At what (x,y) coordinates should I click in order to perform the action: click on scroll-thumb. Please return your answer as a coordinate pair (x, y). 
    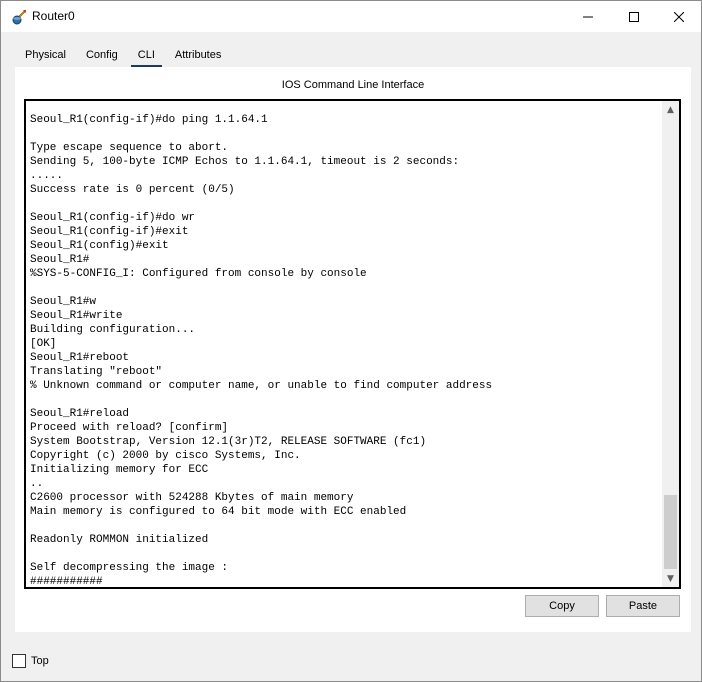
    Looking at the image, I should click on (670, 532).